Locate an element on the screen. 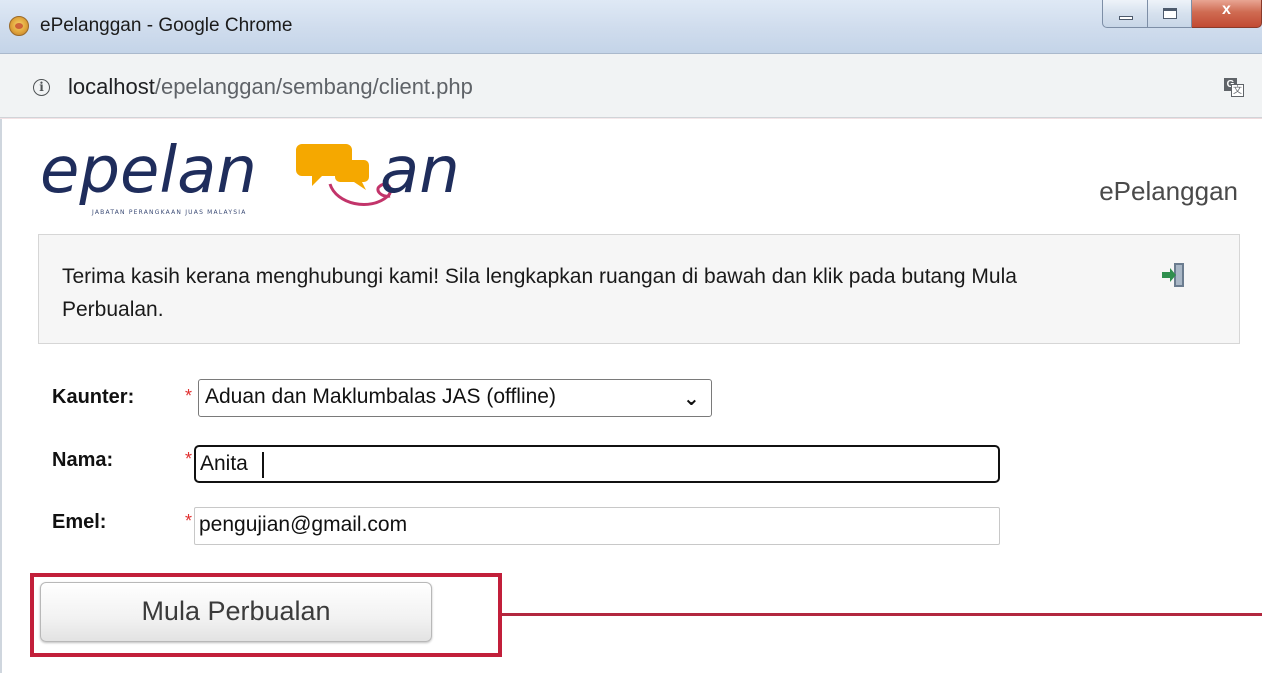 The width and height of the screenshot is (1262, 673). name-required-mark: * is located at coordinates (189, 459).